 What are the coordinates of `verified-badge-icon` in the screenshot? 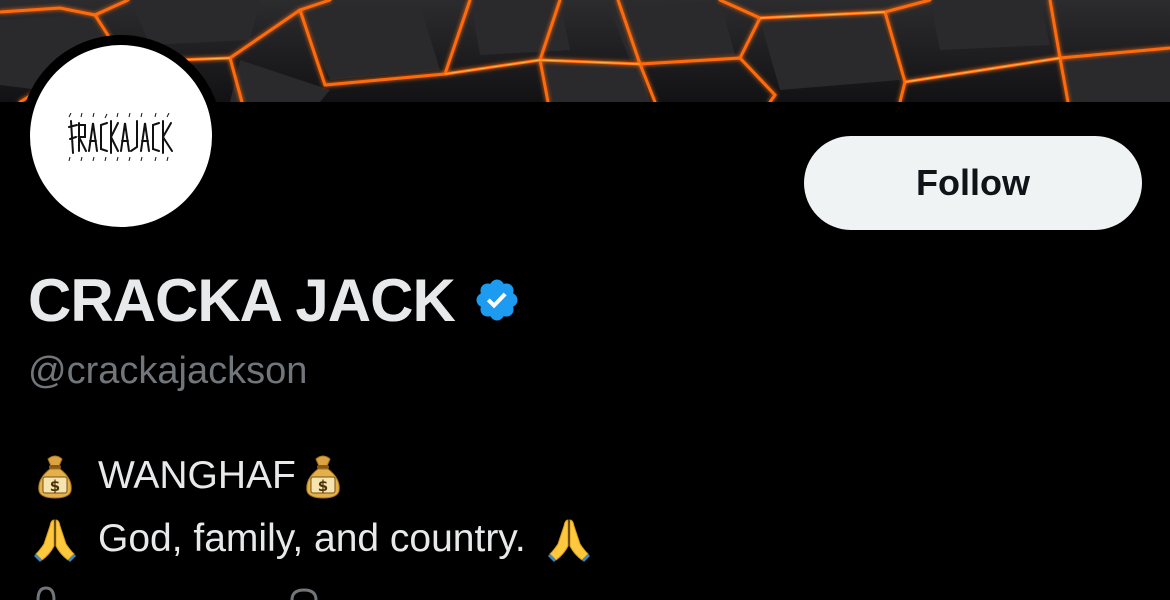 It's located at (497, 300).